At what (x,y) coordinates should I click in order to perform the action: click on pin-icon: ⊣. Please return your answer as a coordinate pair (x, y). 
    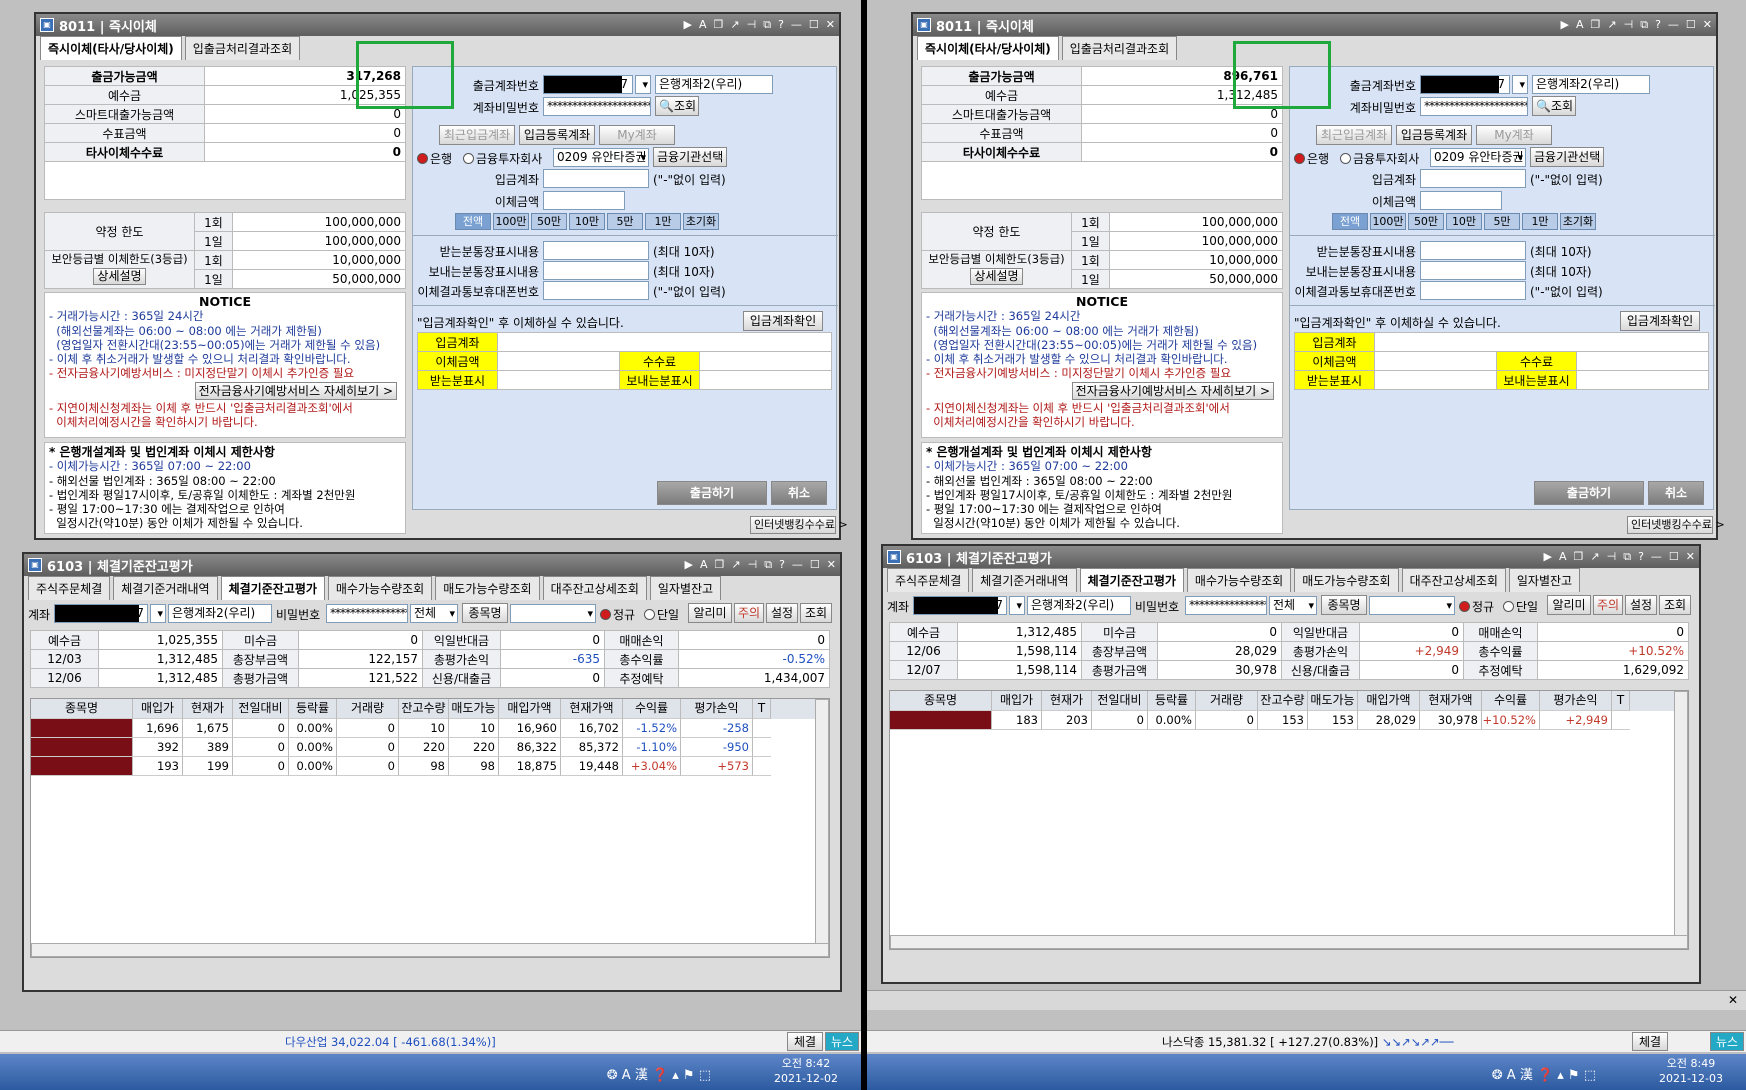
    Looking at the image, I should click on (752, 25).